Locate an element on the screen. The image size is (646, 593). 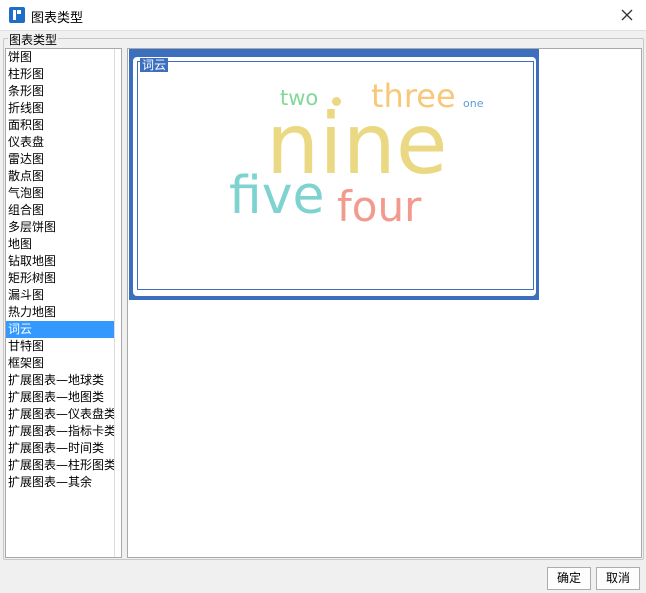
chart-type-item: 条形图 is located at coordinates (63, 91).